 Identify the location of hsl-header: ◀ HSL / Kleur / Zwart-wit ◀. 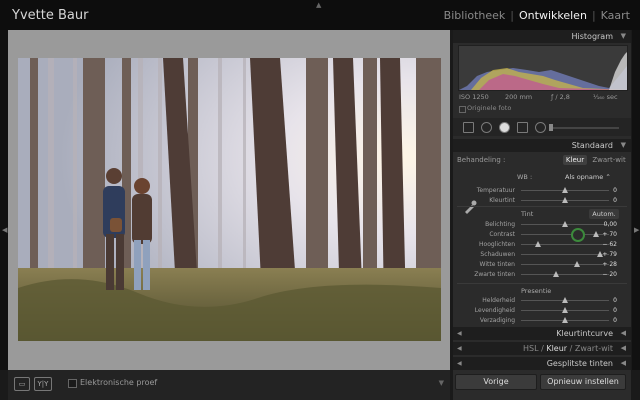
(542, 348).